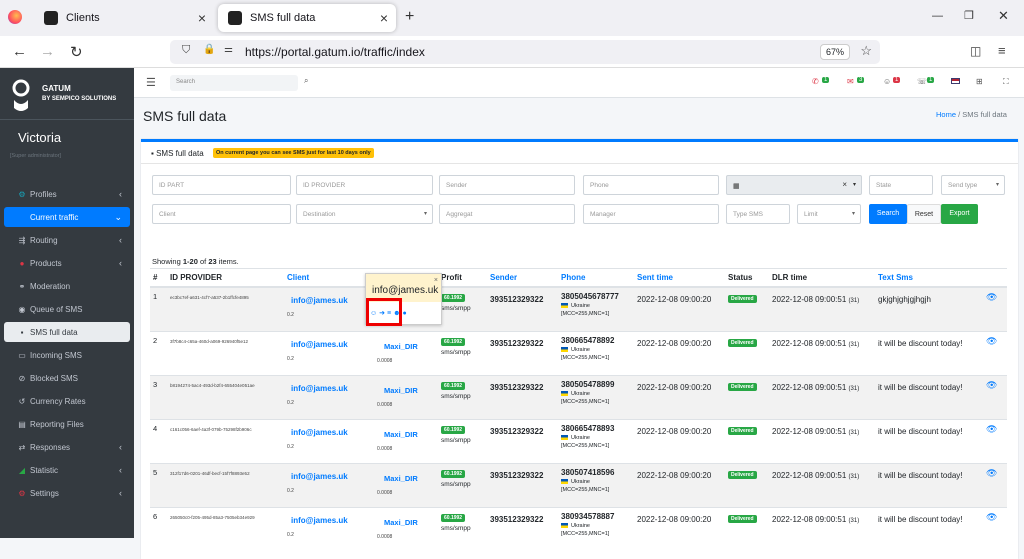 The image size is (1024, 559). What do you see at coordinates (235, 18) in the screenshot?
I see `gatum-favicon-icon` at bounding box center [235, 18].